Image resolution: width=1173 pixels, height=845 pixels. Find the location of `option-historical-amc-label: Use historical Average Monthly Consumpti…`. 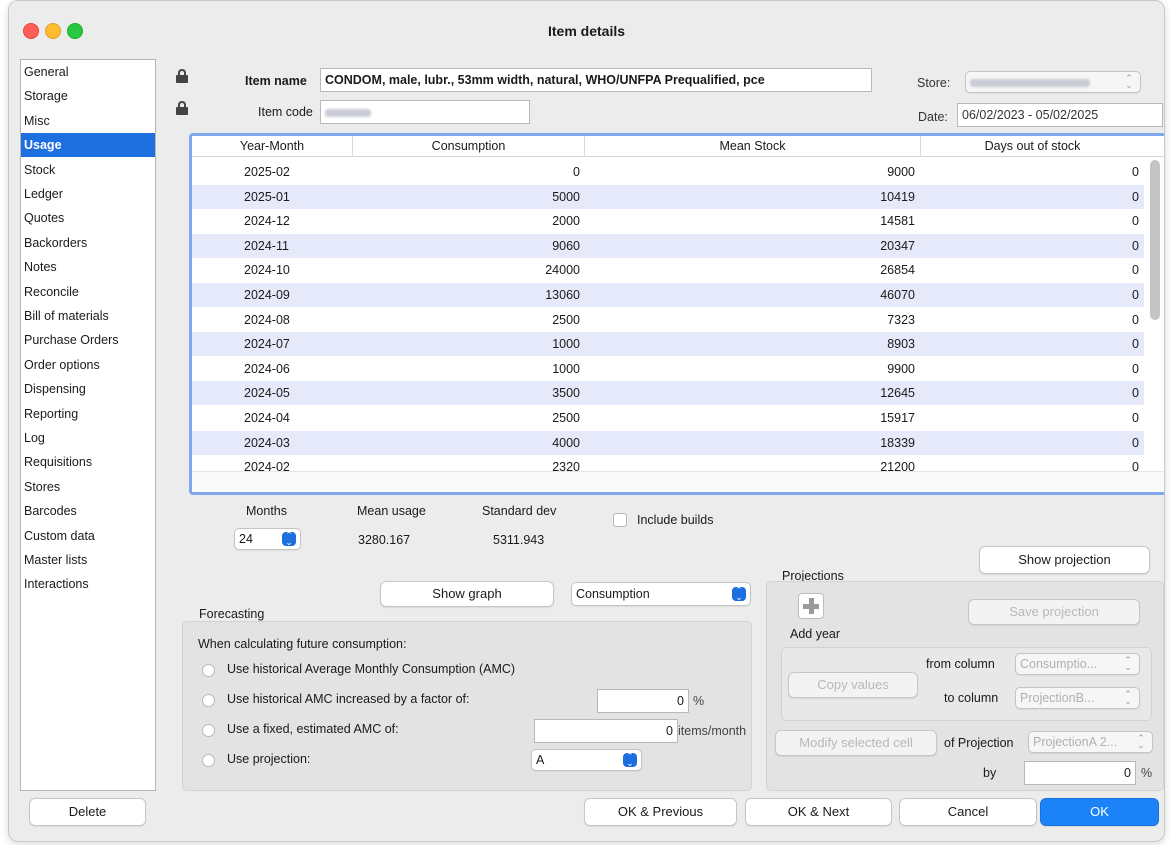

option-historical-amc-label: Use historical Average Monthly Consumpti… is located at coordinates (371, 669).